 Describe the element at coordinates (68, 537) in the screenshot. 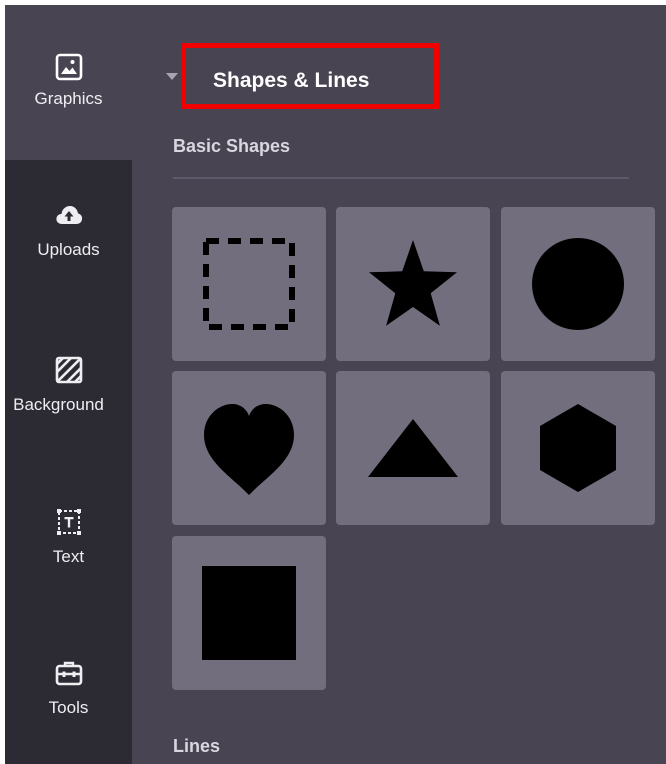

I see `sidebar-item-text: Text` at that location.